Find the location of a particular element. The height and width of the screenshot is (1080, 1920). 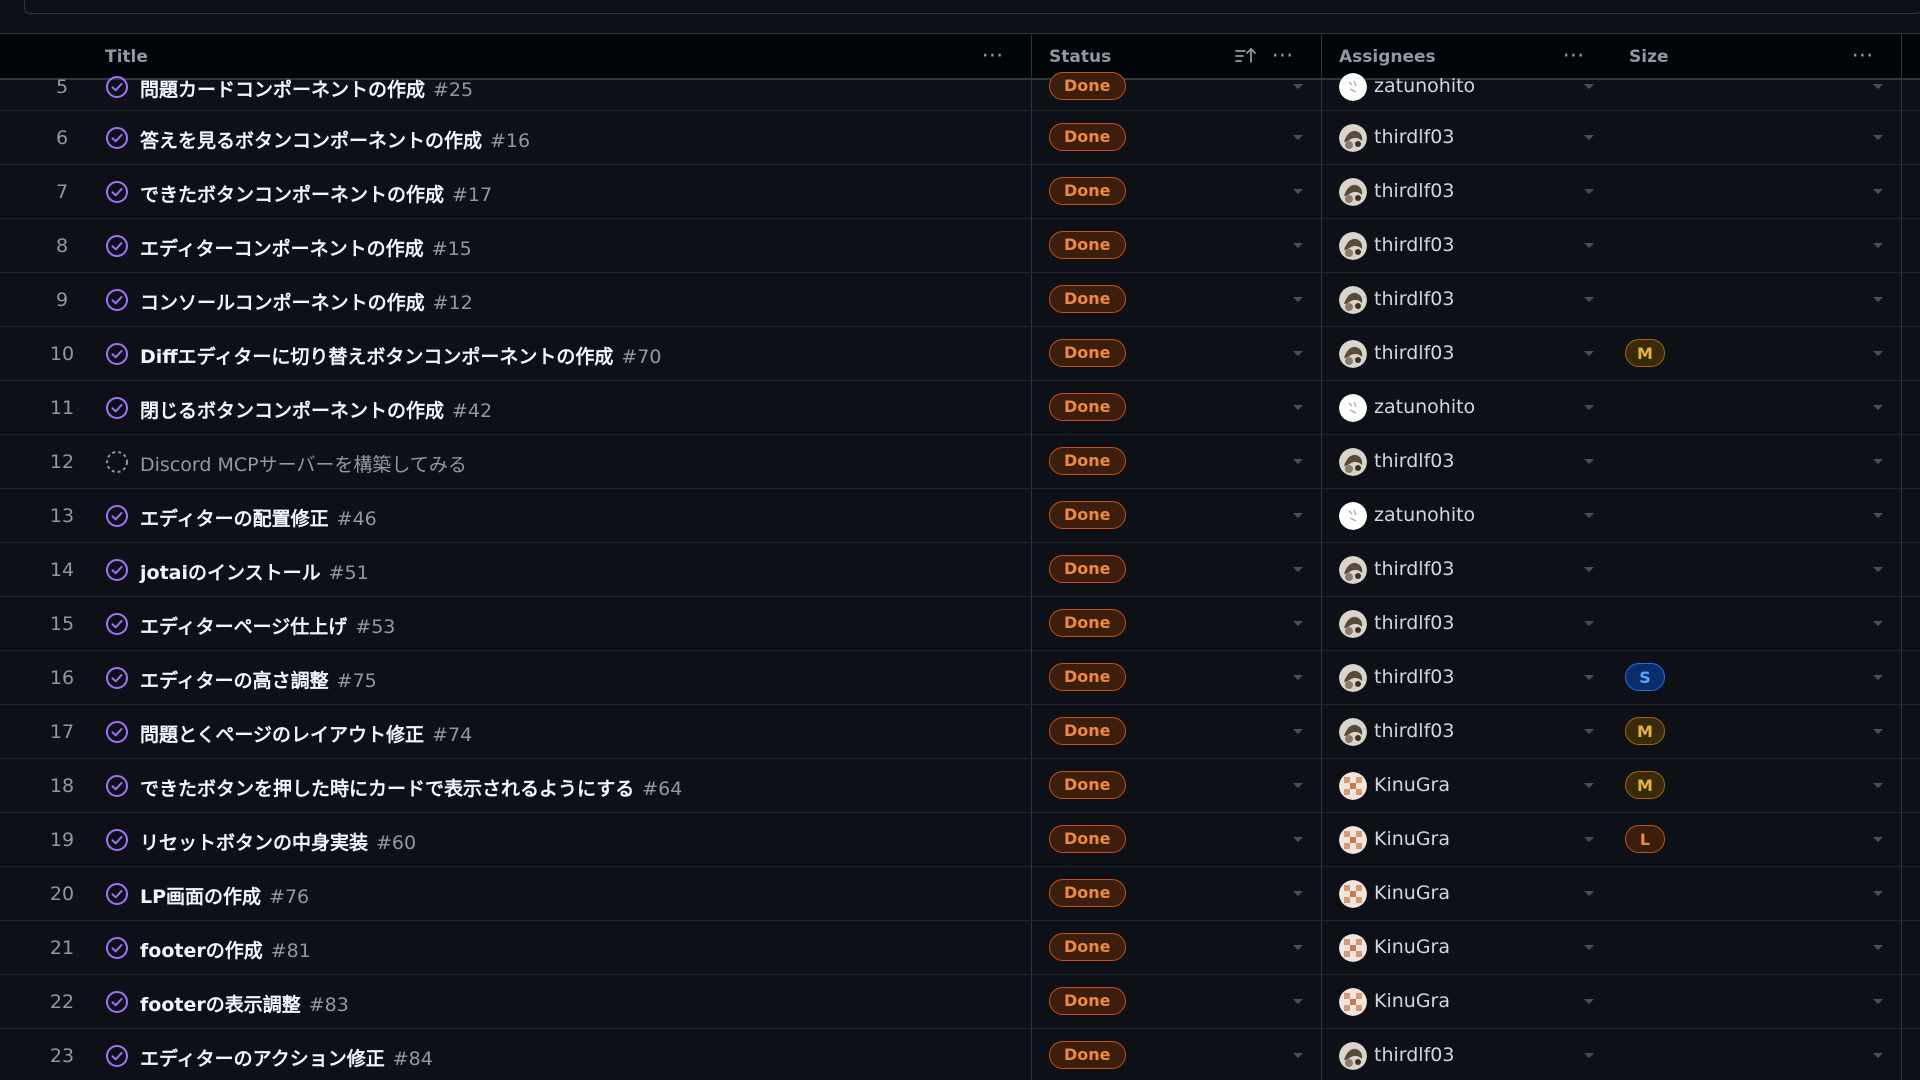

issue-title-link: エディターの配置修正 #46 is located at coordinates (258, 517).